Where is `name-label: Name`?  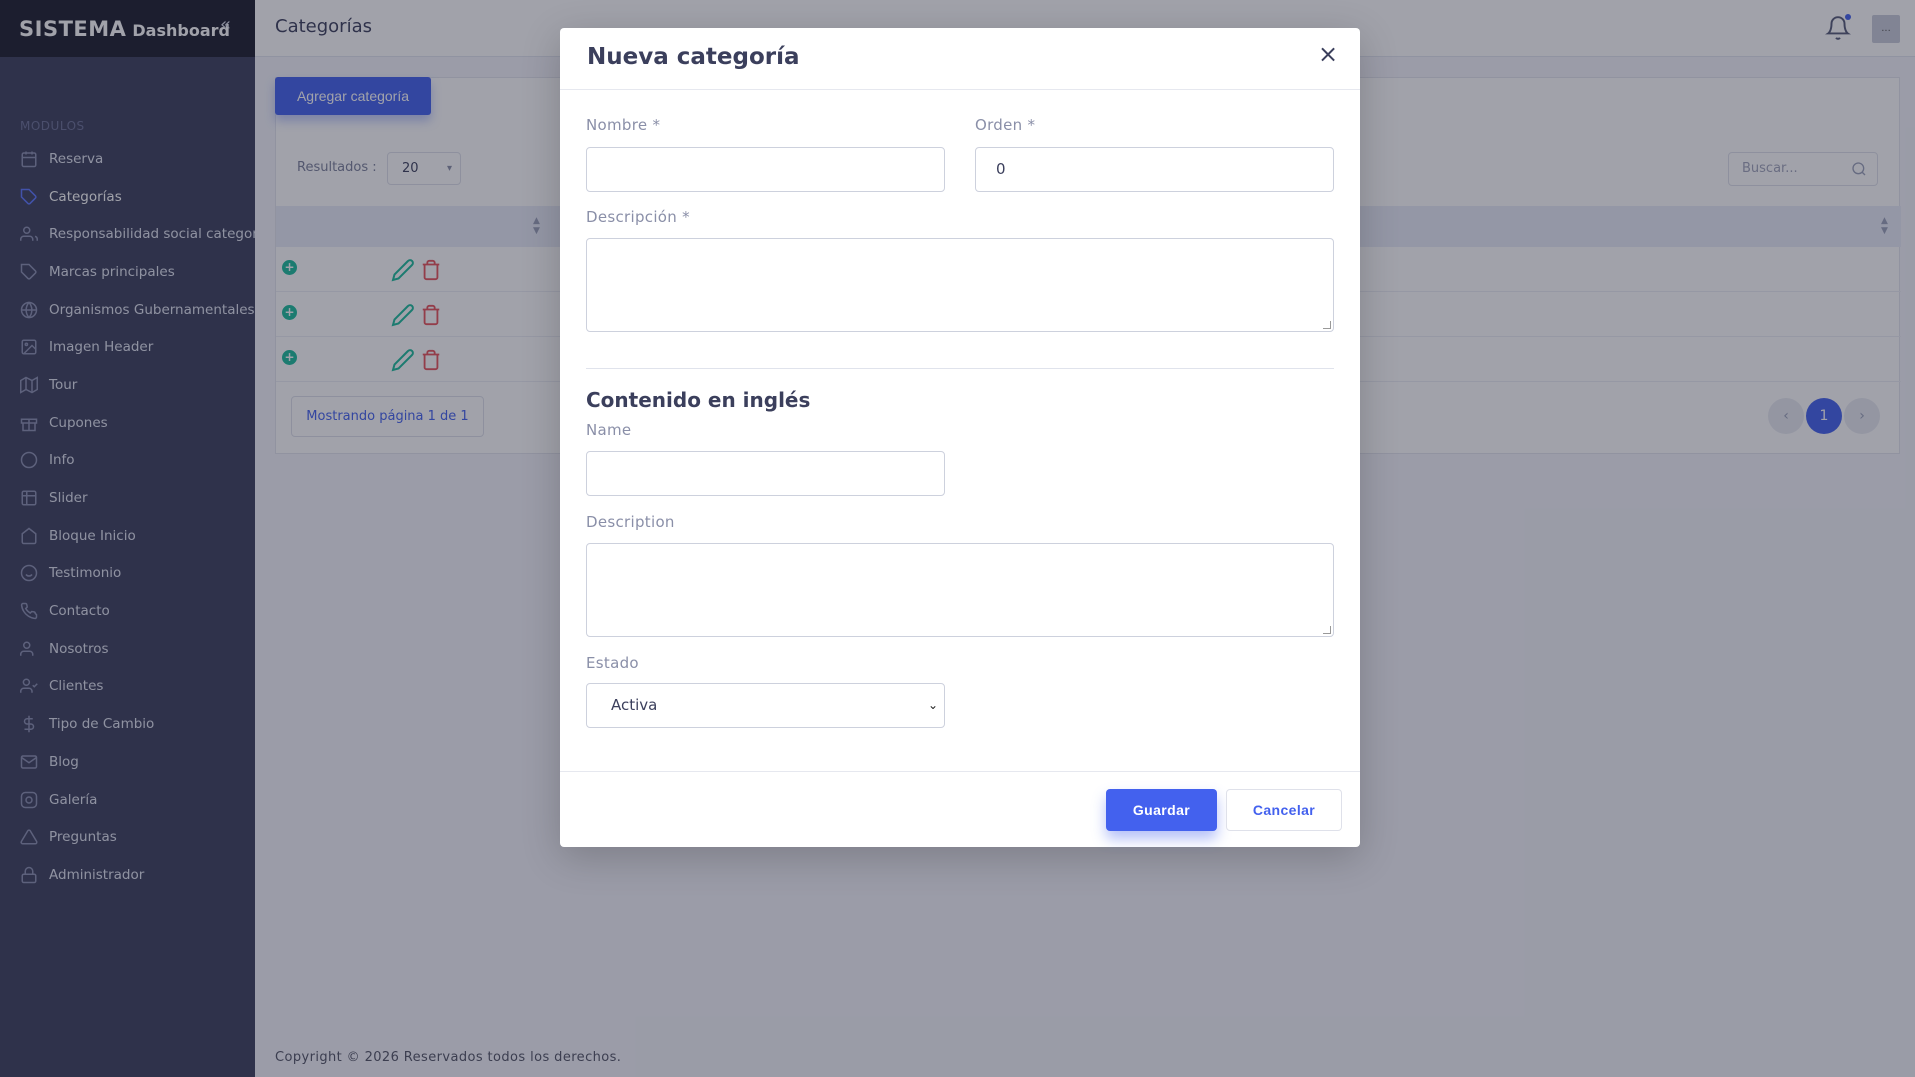 name-label: Name is located at coordinates (609, 430).